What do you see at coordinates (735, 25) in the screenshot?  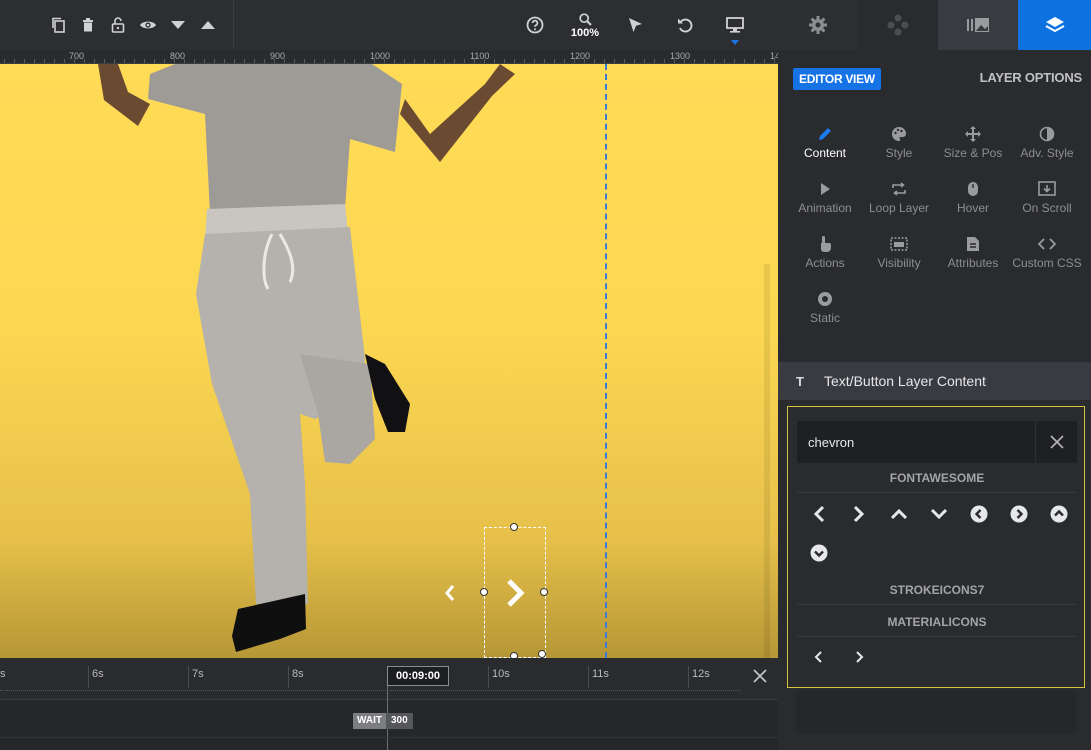 I see `desktop-icon` at bounding box center [735, 25].